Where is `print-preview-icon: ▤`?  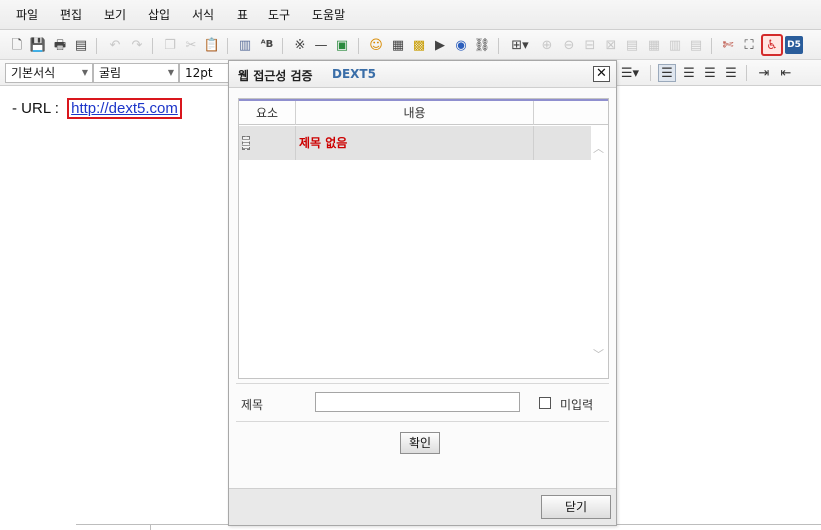 print-preview-icon: ▤ is located at coordinates (81, 45).